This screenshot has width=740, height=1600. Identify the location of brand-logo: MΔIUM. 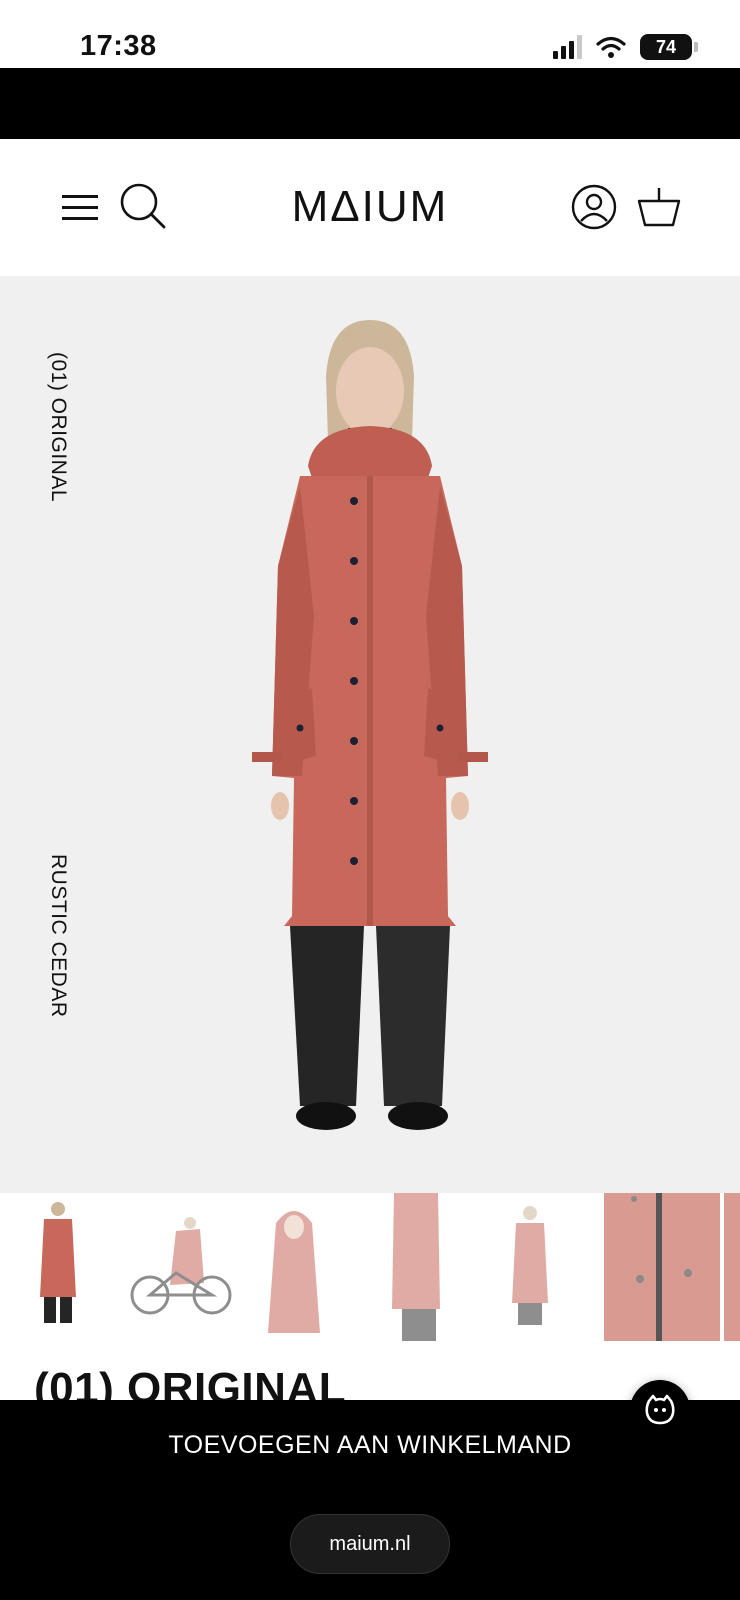
(370, 207).